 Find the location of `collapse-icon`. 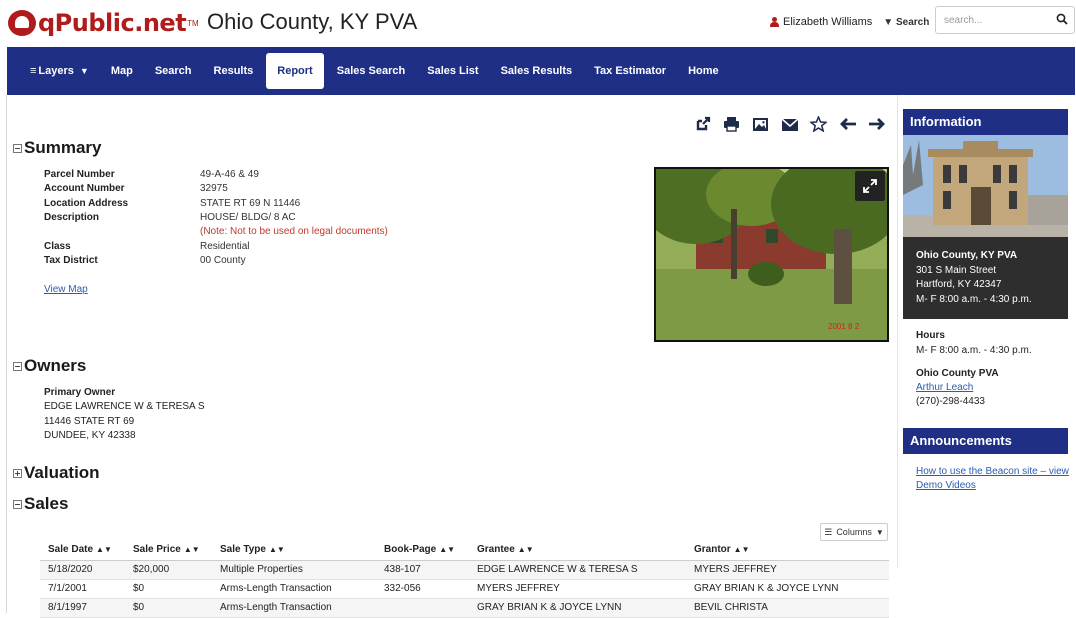

collapse-icon is located at coordinates (17, 504).